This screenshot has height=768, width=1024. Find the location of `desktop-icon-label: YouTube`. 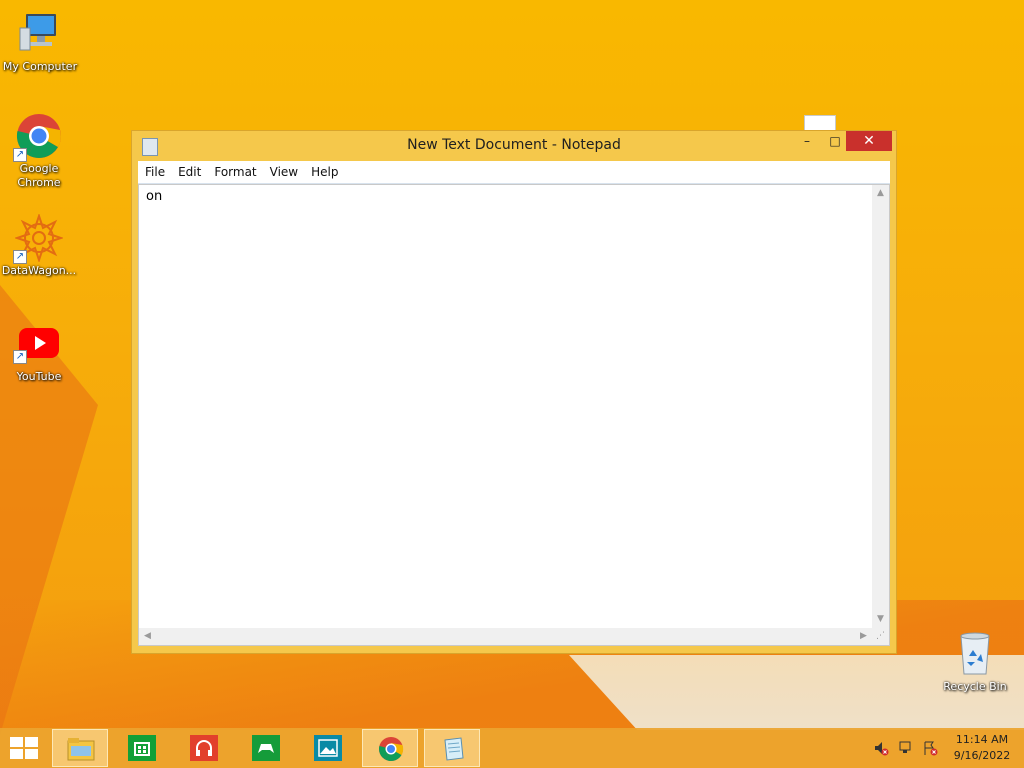

desktop-icon-label: YouTube is located at coordinates (39, 376).